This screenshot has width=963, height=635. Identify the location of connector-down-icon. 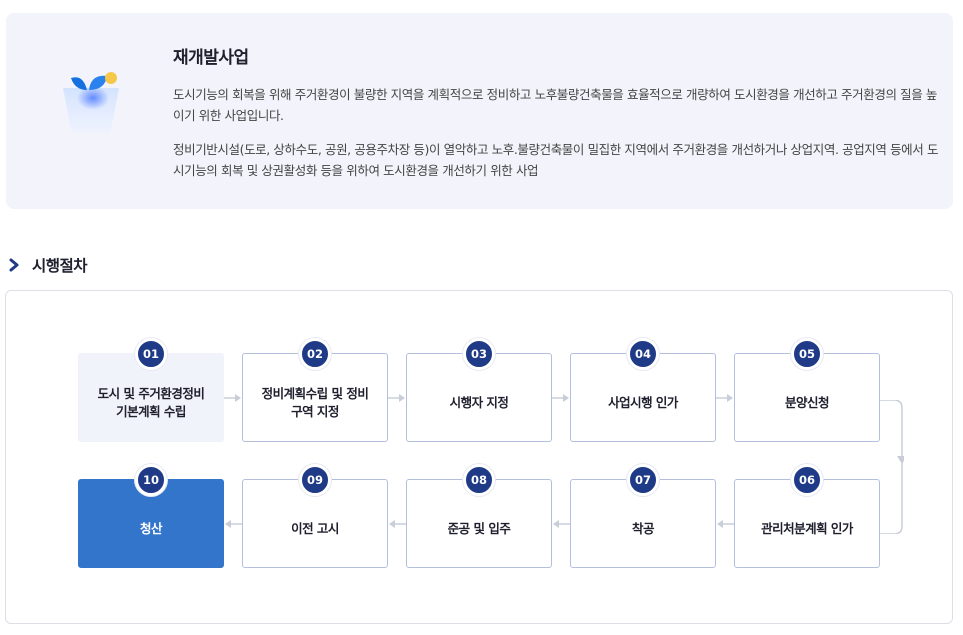
(892, 467).